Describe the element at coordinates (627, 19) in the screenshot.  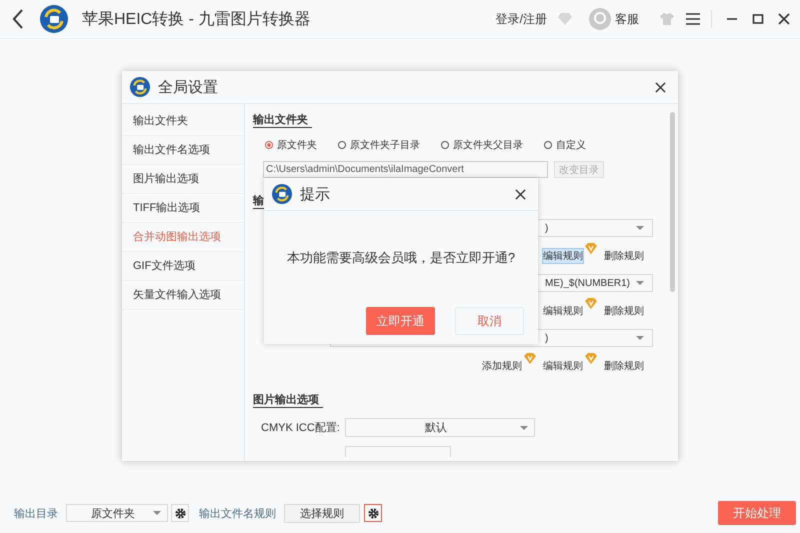
I see `service-link: 客服` at that location.